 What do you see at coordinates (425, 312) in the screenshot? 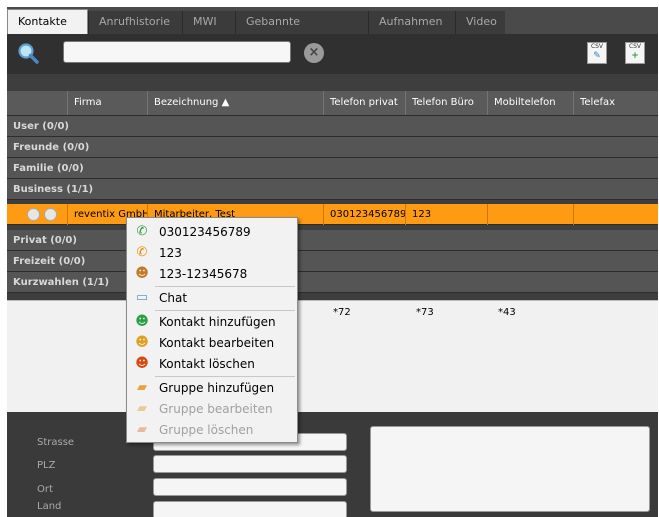
I see `shortcut-buero: *73` at bounding box center [425, 312].